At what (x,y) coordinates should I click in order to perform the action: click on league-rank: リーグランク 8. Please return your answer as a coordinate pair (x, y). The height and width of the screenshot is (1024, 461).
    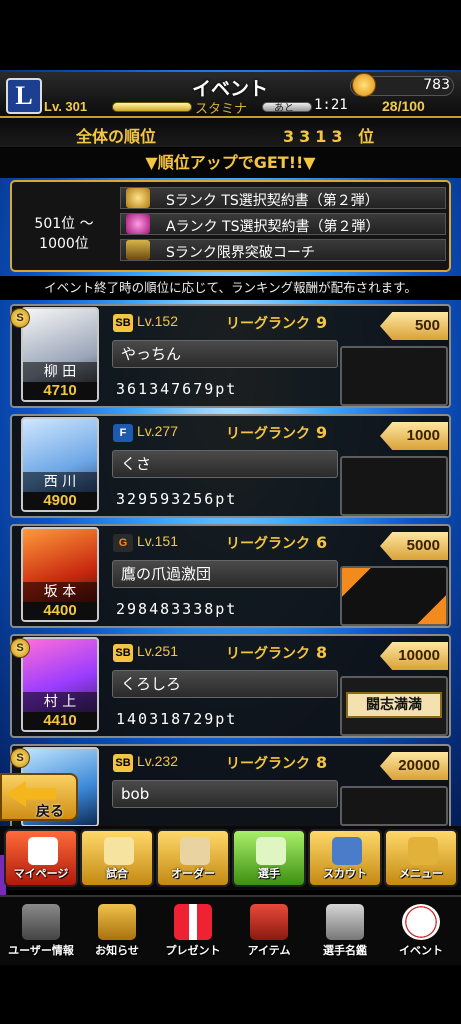
    Looking at the image, I should click on (276, 763).